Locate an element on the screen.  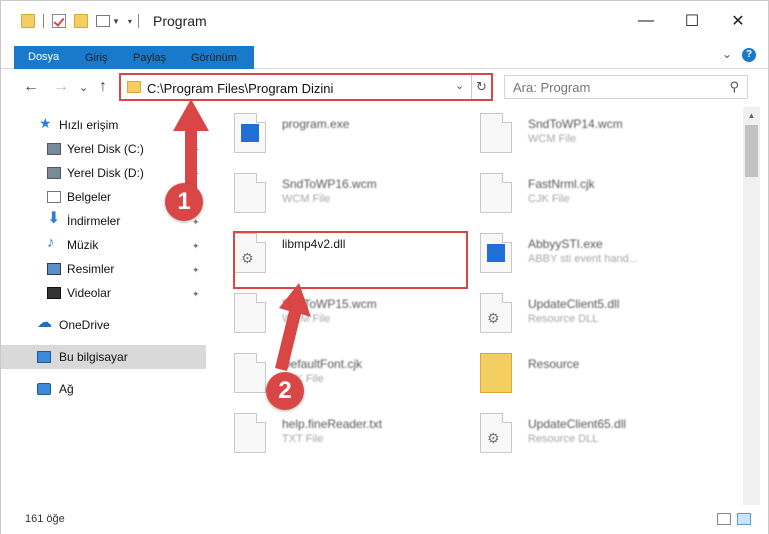
file-type: Resource DLL is located at coordinates (563, 319).